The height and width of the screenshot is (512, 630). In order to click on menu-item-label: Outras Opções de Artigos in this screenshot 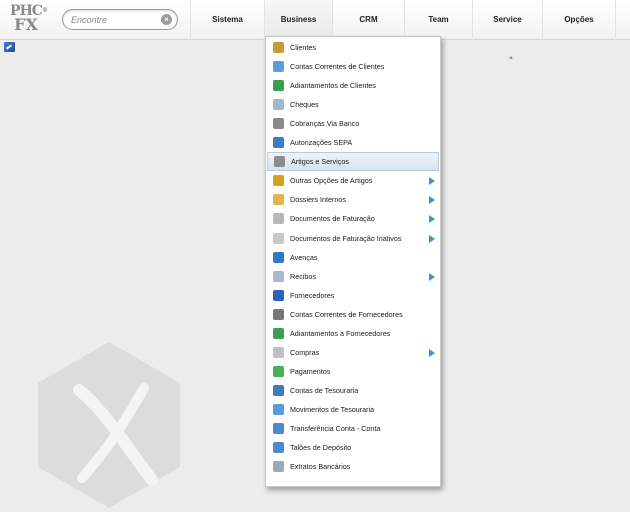, I will do `click(331, 181)`.